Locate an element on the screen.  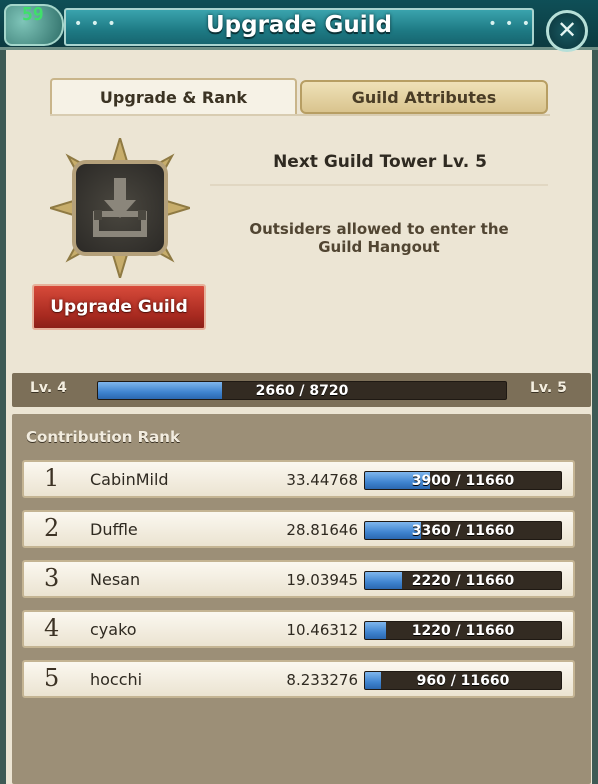
contribution-row: 2 Duffle 28.81646 3360 / 11660 is located at coordinates (298, 529).